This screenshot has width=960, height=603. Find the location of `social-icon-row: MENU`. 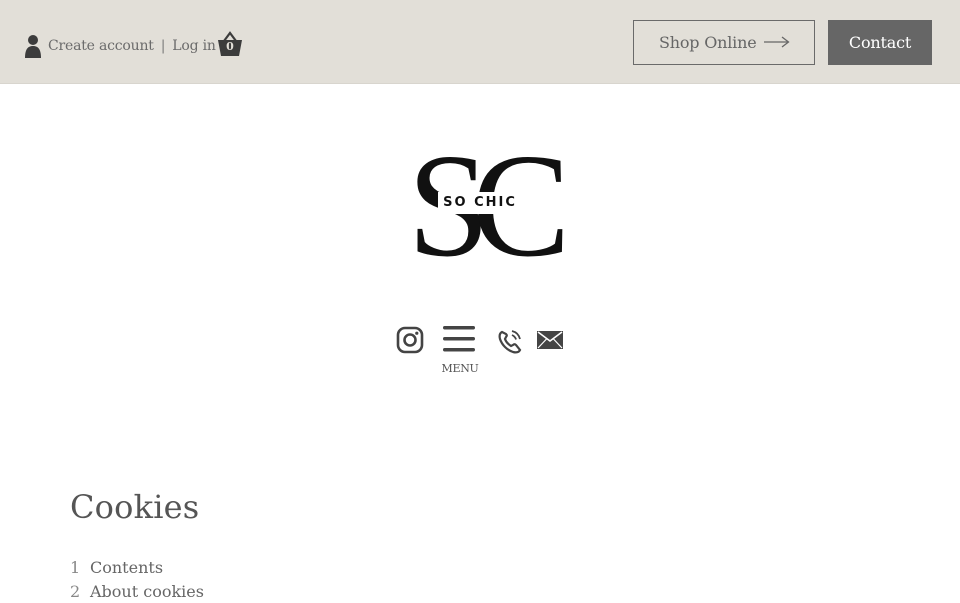

social-icon-row: MENU is located at coordinates (484, 352).